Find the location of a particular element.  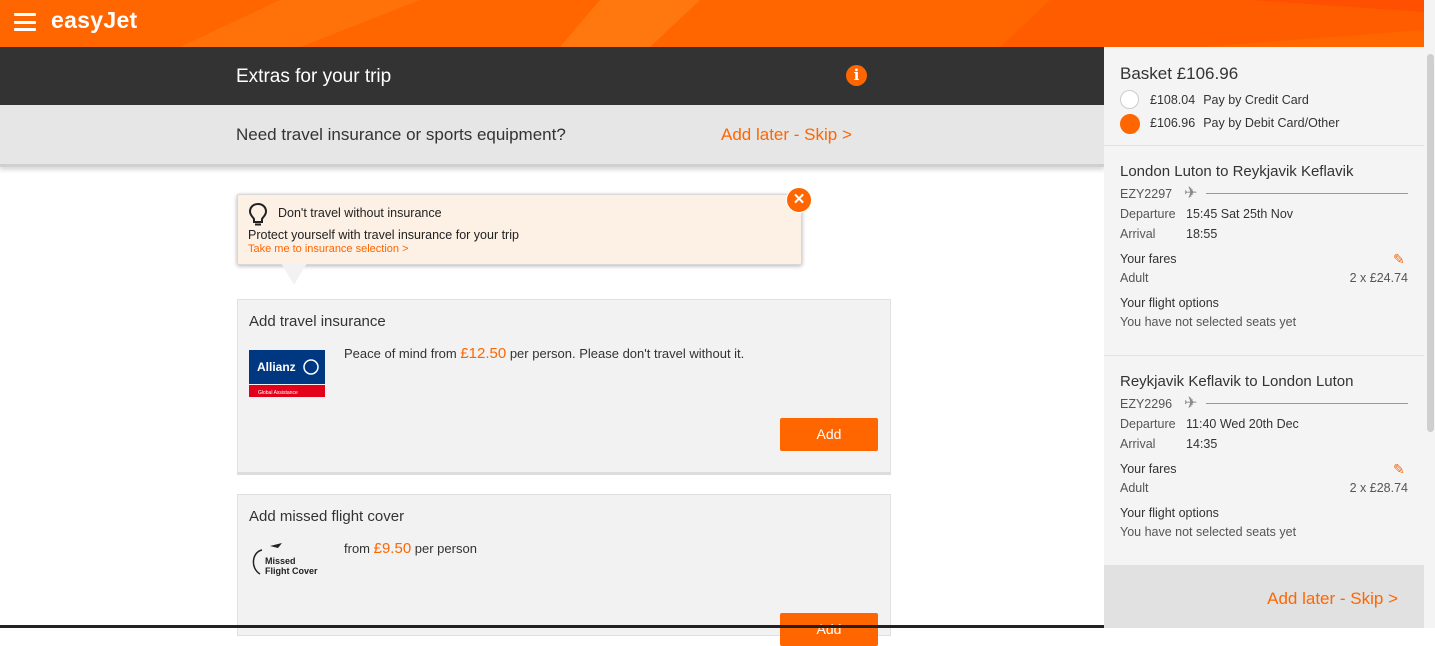

flight-route: Reykjavik Keflavik to London Luton is located at coordinates (1237, 381).